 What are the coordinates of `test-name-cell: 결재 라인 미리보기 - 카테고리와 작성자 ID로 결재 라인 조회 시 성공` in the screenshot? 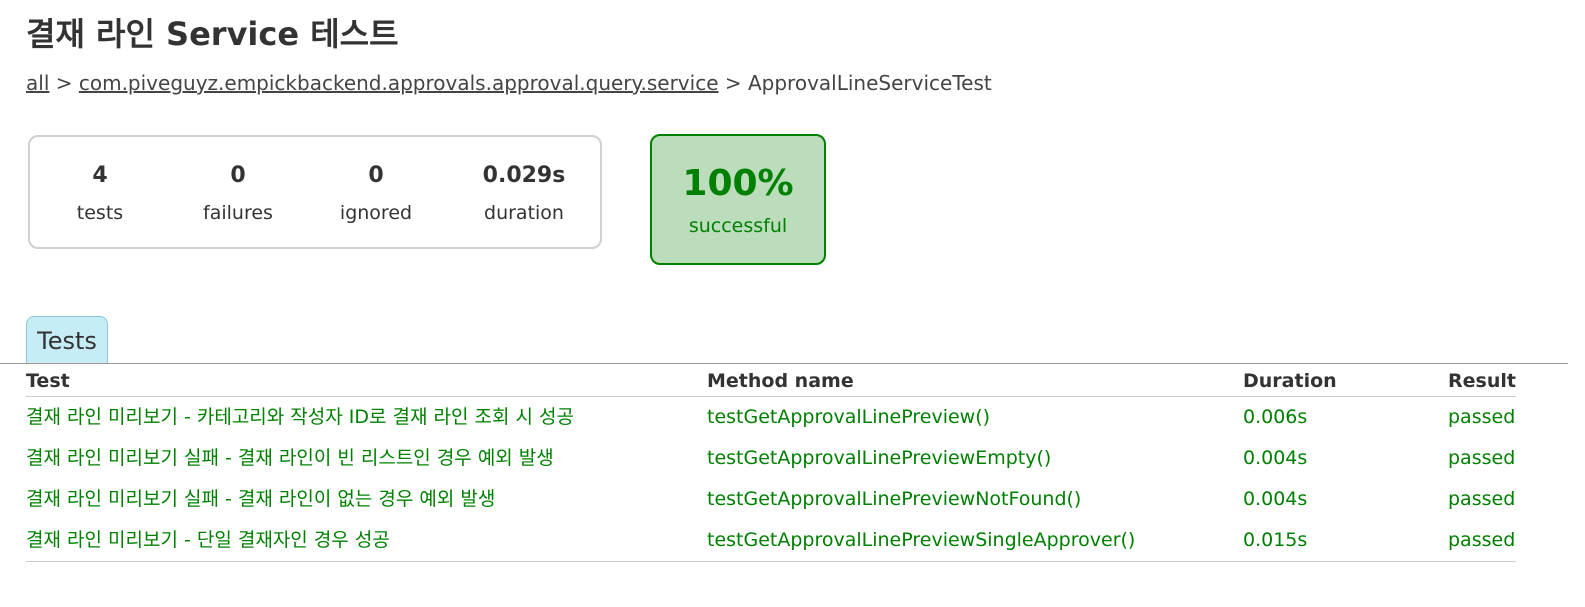 It's located at (300, 417).